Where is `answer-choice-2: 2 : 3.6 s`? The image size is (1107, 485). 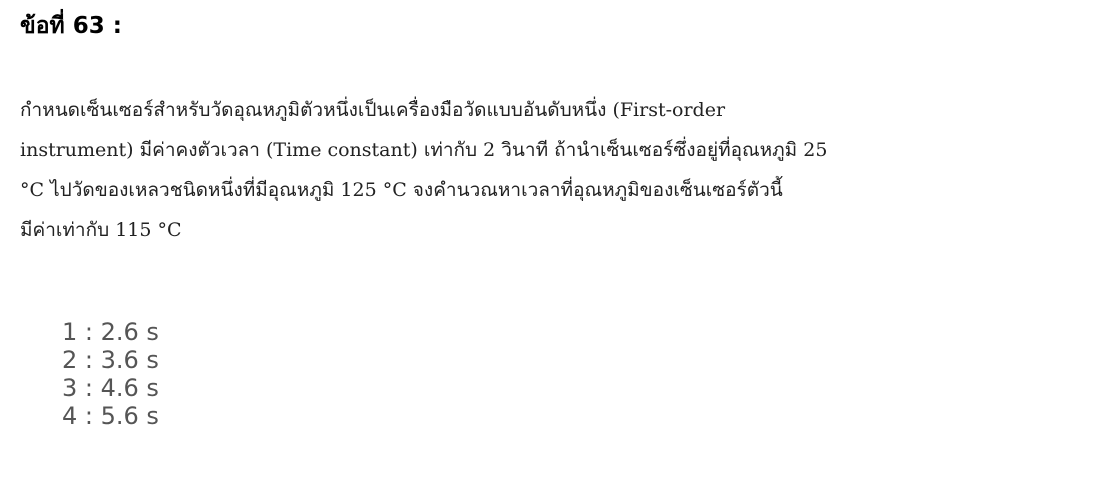
answer-choice-2: 2 : 3.6 s is located at coordinates (110, 360).